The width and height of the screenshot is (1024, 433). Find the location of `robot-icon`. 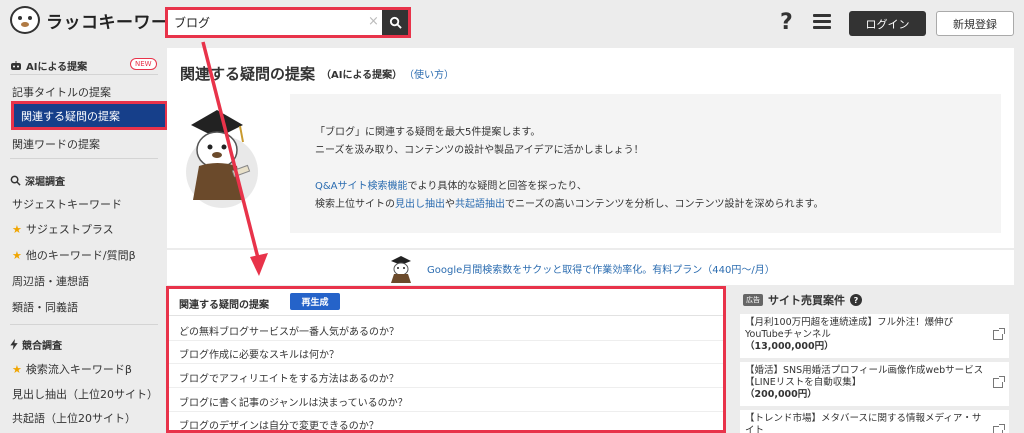

robot-icon is located at coordinates (16, 65).